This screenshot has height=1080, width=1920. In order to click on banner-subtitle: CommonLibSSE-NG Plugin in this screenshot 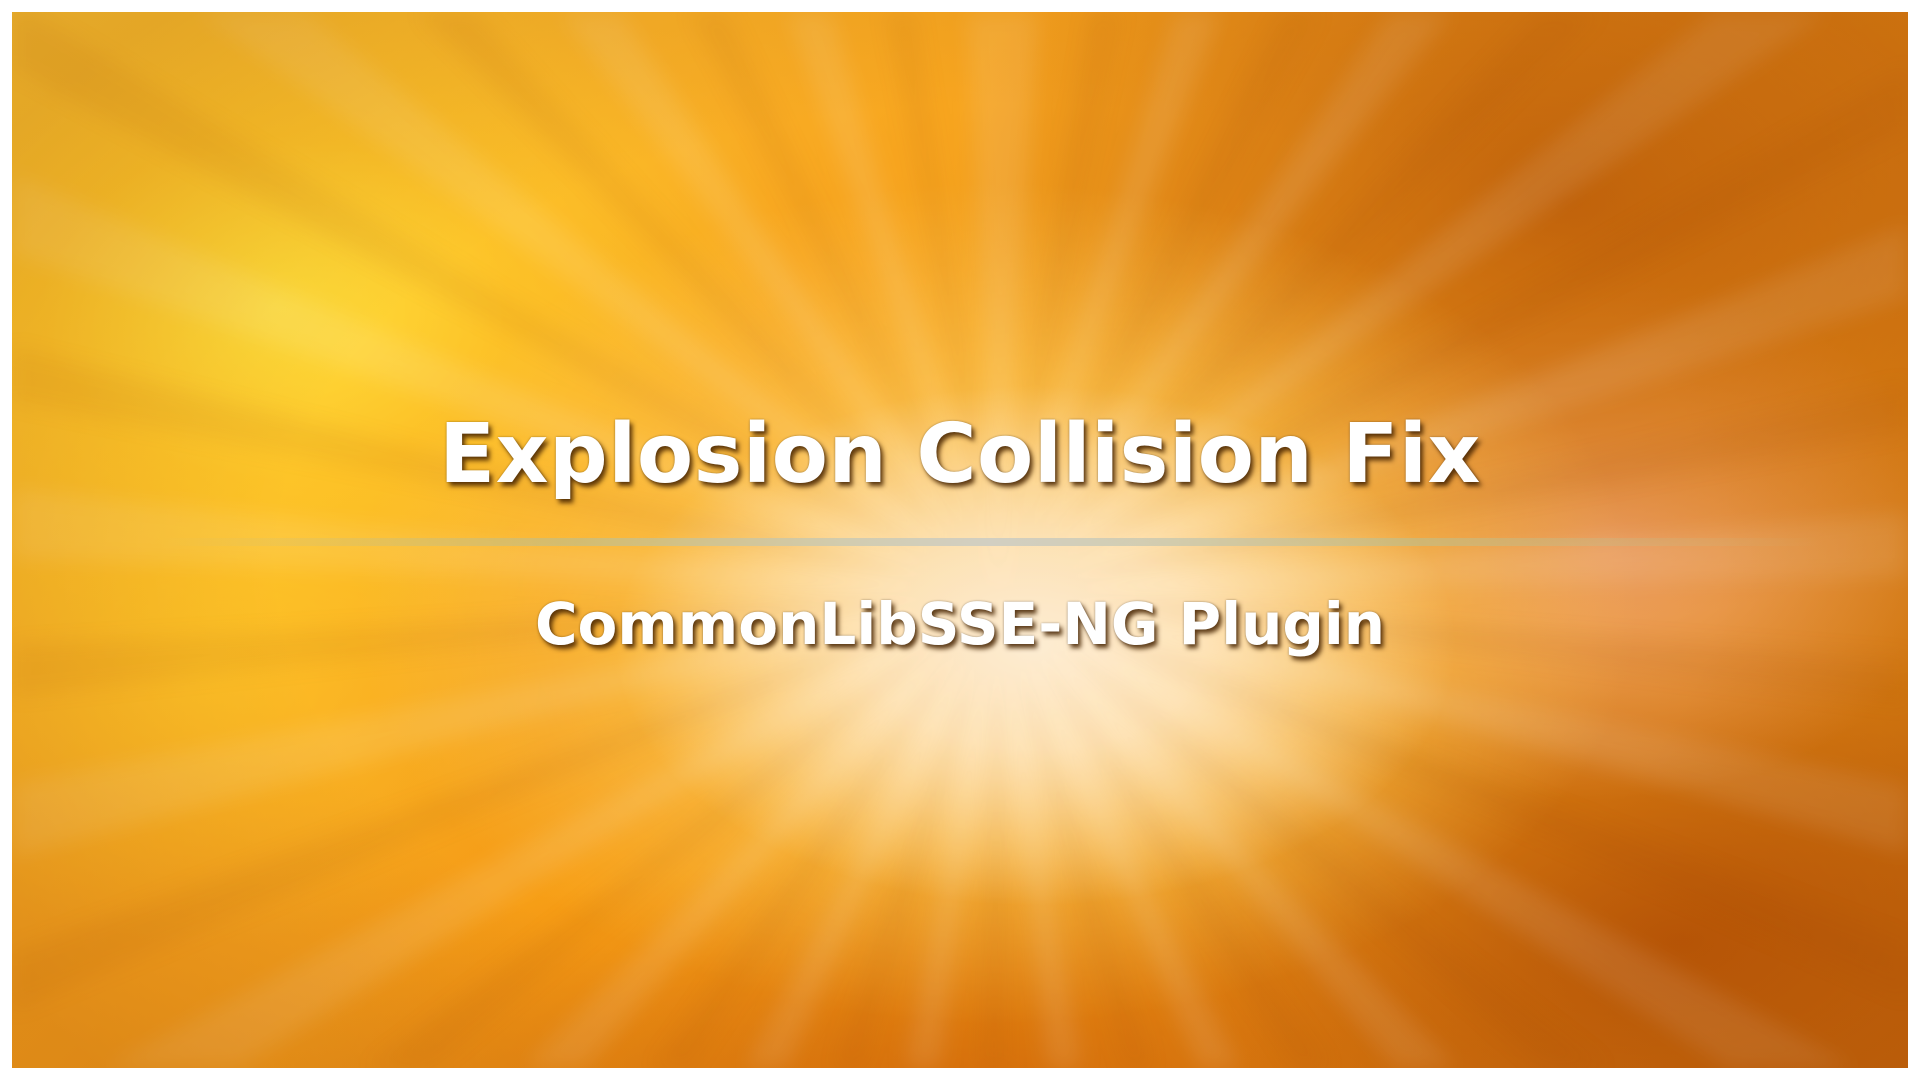, I will do `click(960, 624)`.